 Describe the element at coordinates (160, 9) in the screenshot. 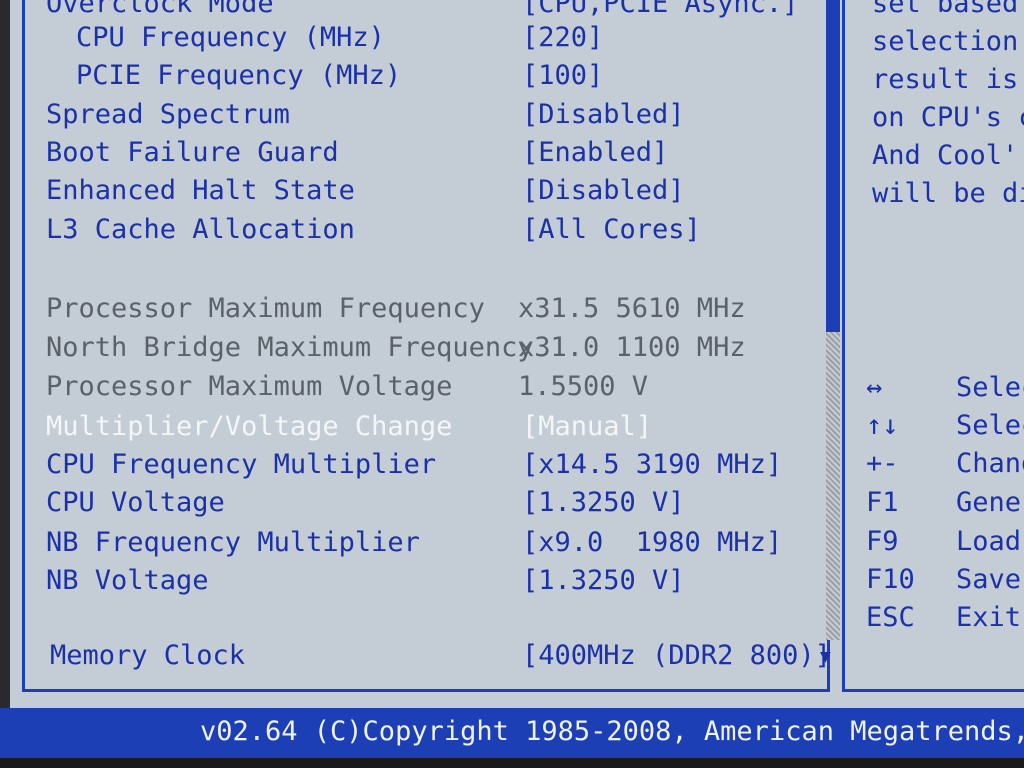

I see `setting-label: Overclock Mode` at that location.